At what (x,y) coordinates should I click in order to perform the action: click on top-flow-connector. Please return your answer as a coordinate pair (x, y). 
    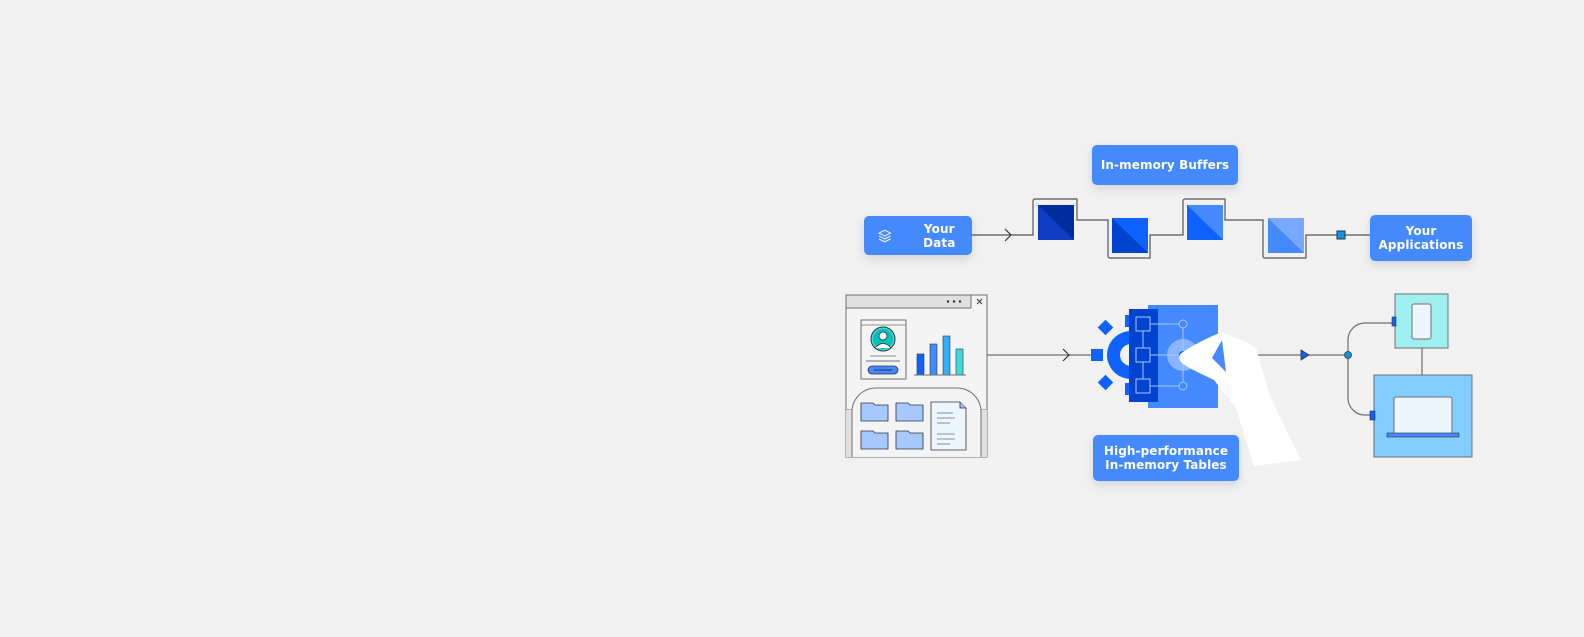
    Looking at the image, I should click on (1171, 228).